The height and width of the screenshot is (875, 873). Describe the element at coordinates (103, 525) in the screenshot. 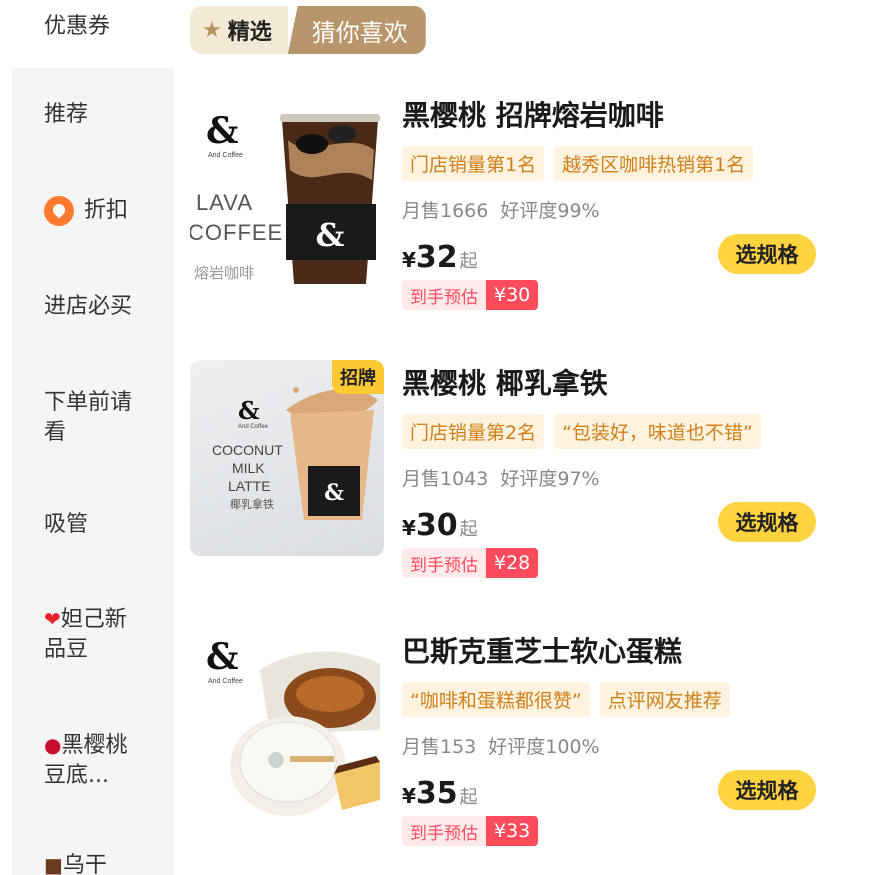

I see `sidebar-item-straw: 吸管` at that location.